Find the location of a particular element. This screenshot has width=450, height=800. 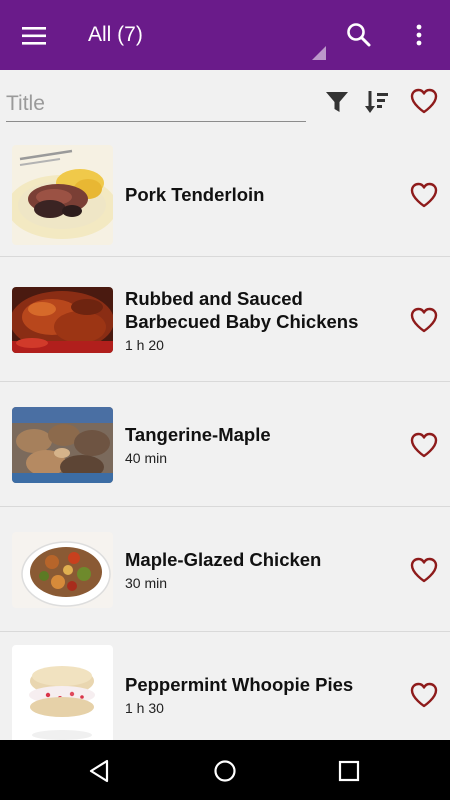

home-button is located at coordinates (225, 771).